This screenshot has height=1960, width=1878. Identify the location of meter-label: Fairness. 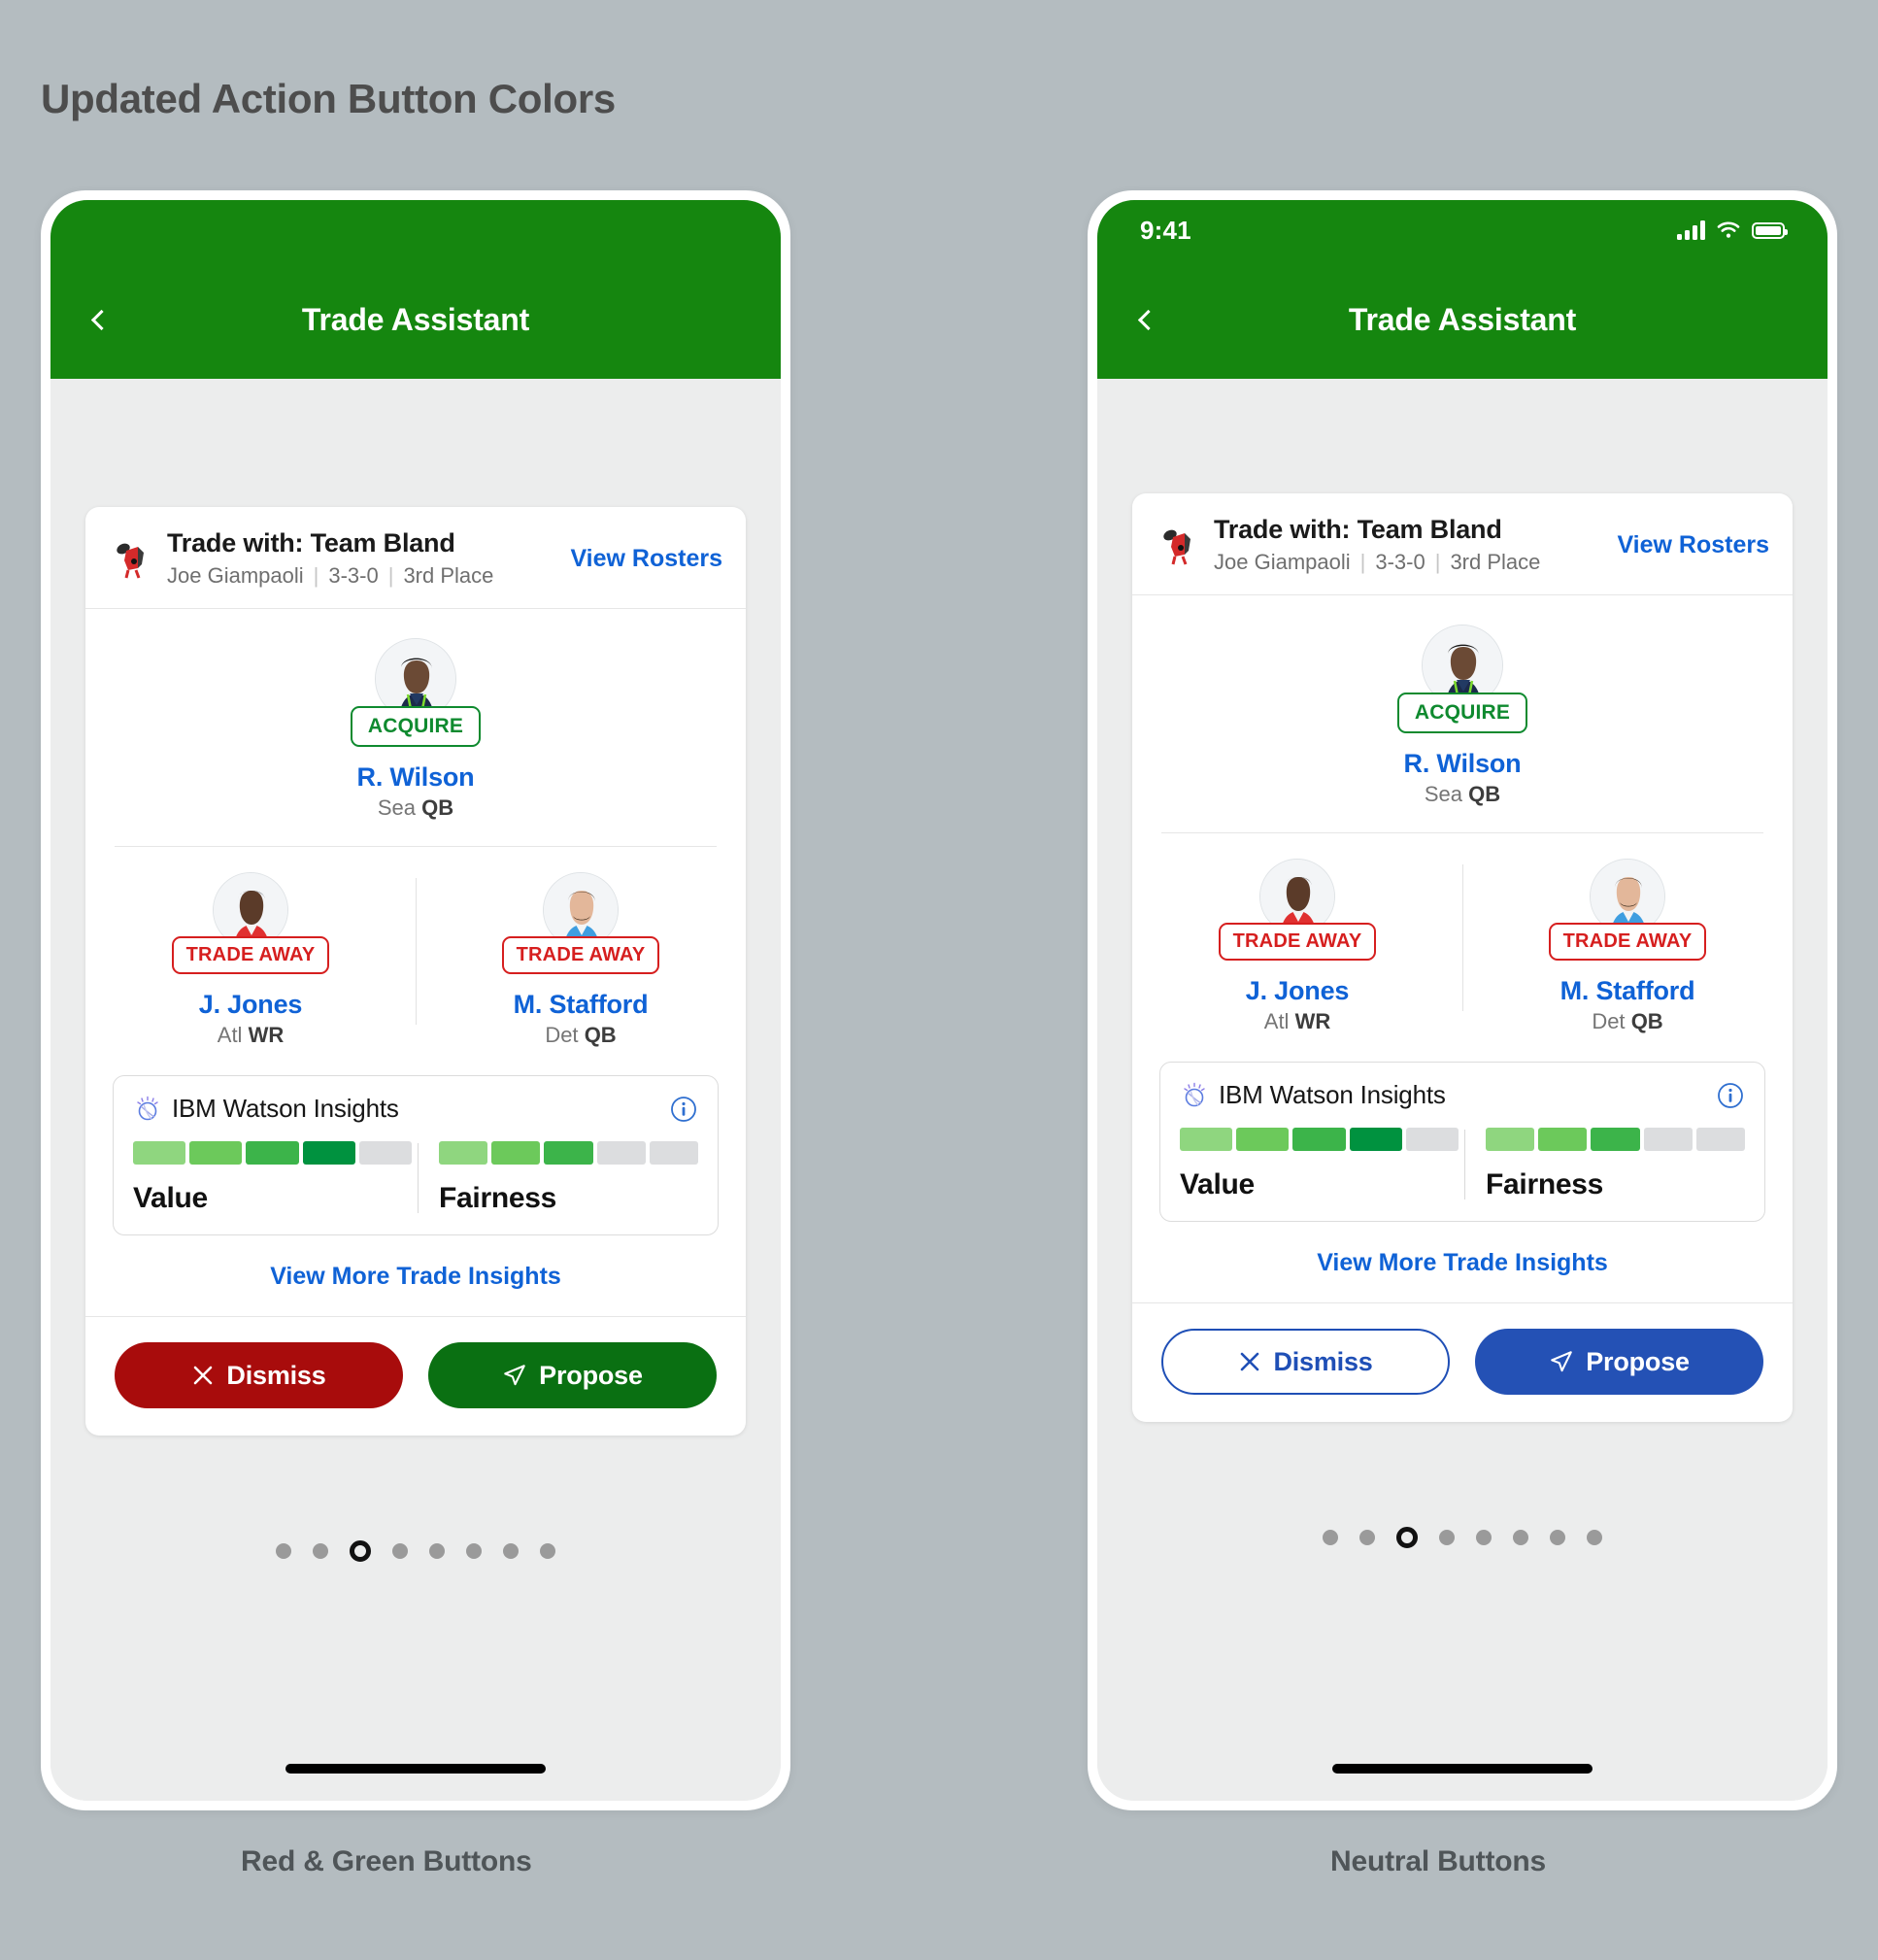
(498, 1198).